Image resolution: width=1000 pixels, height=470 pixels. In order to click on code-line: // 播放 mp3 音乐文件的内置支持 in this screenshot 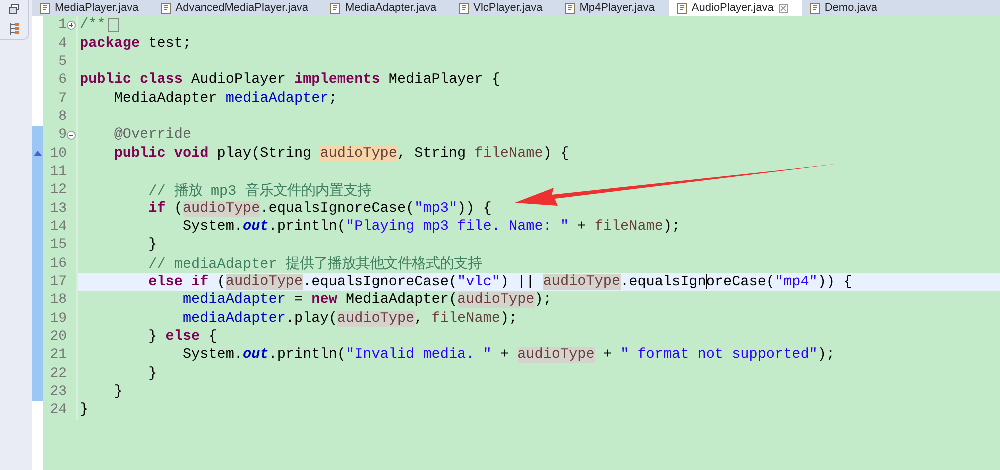, I will do `click(260, 191)`.